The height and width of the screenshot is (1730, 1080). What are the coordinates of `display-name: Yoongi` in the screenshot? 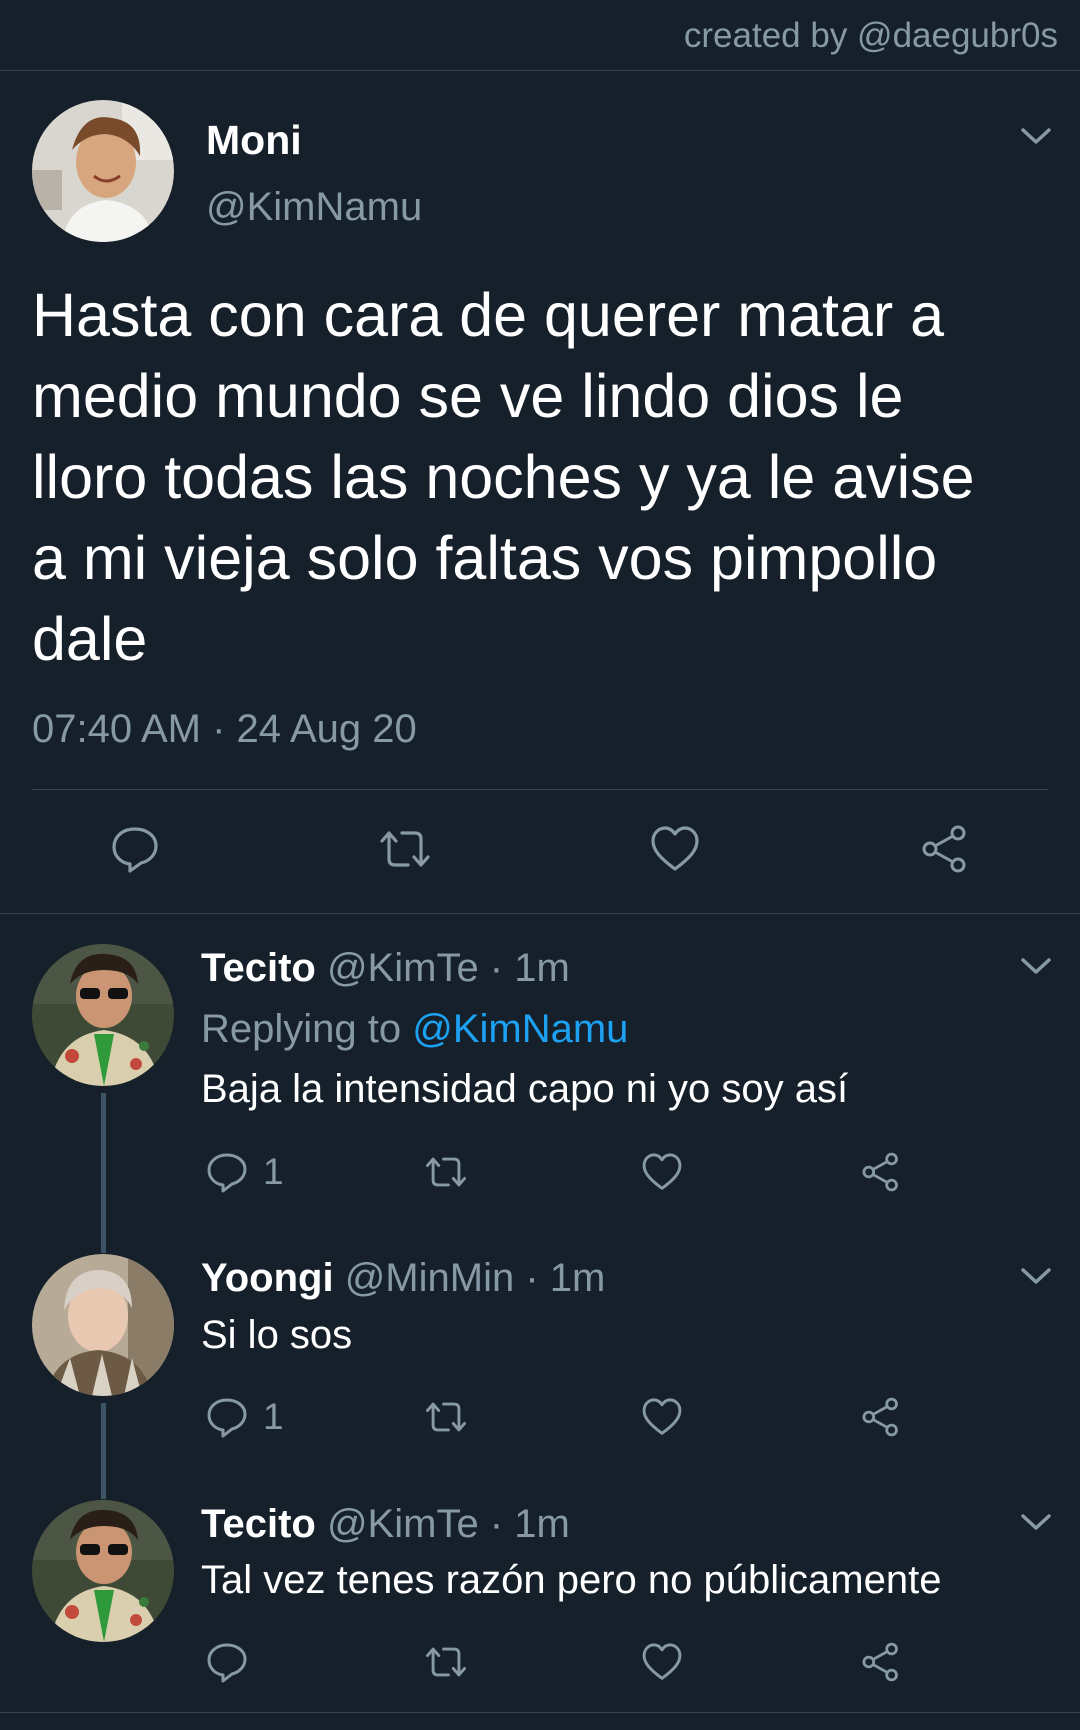 It's located at (267, 1278).